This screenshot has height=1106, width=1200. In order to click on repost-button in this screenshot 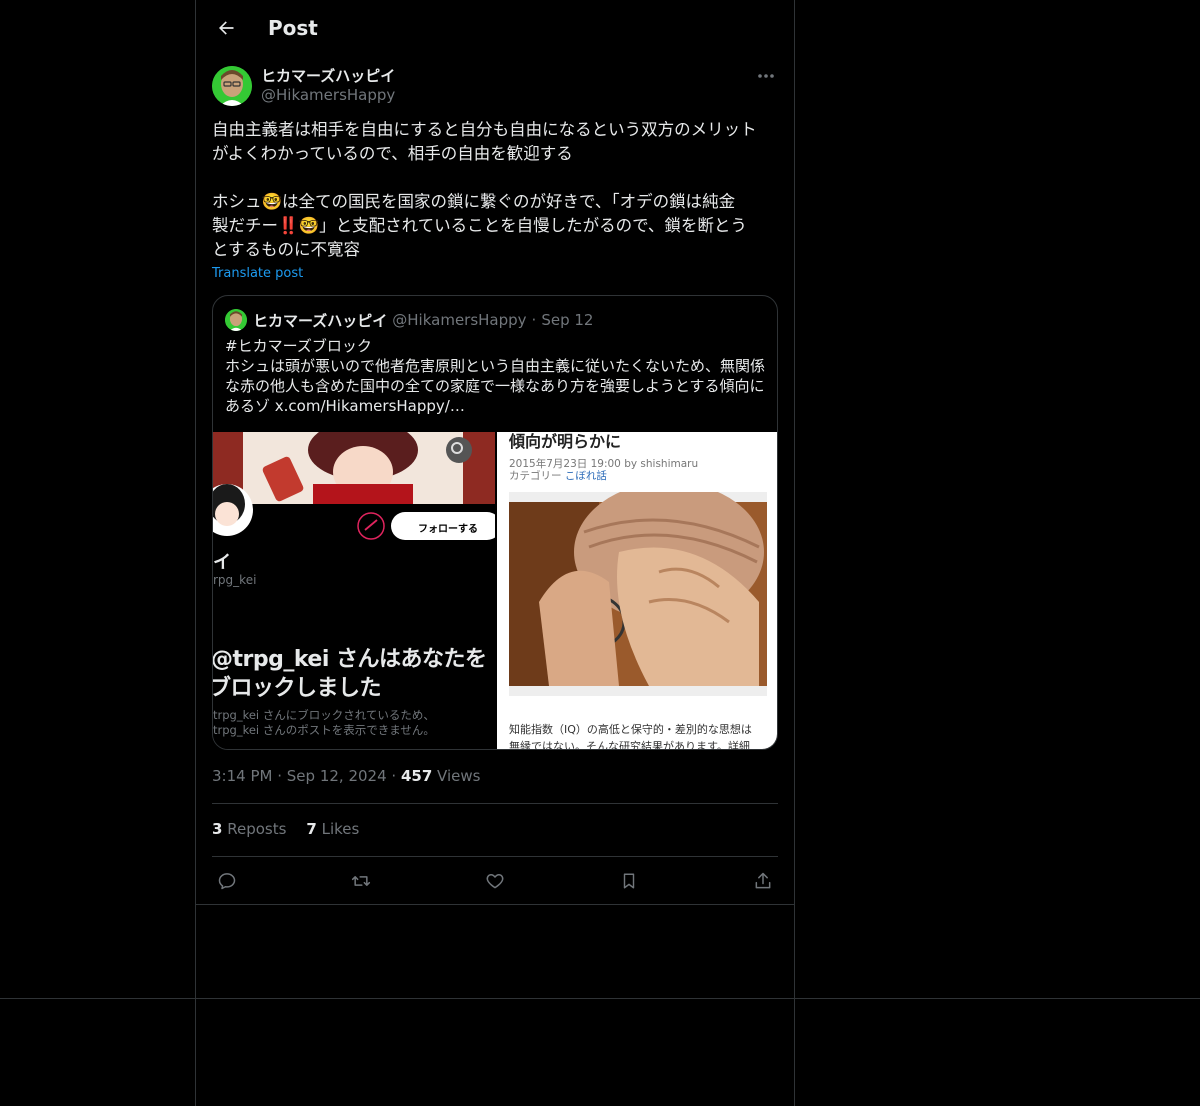, I will do `click(361, 881)`.